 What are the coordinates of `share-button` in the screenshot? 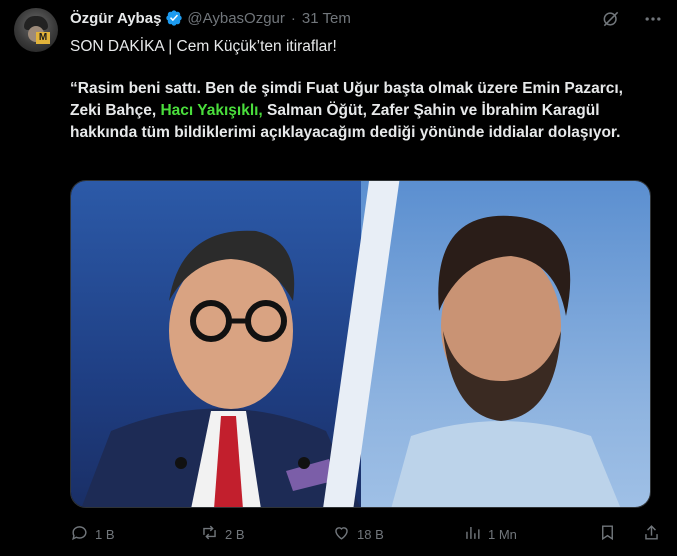 It's located at (651, 534).